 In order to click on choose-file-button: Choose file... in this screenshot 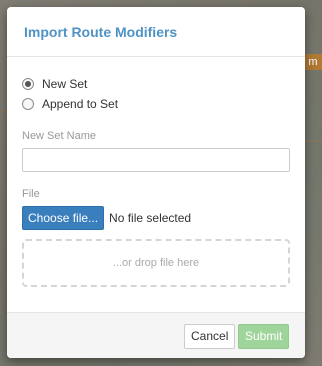, I will do `click(63, 218)`.